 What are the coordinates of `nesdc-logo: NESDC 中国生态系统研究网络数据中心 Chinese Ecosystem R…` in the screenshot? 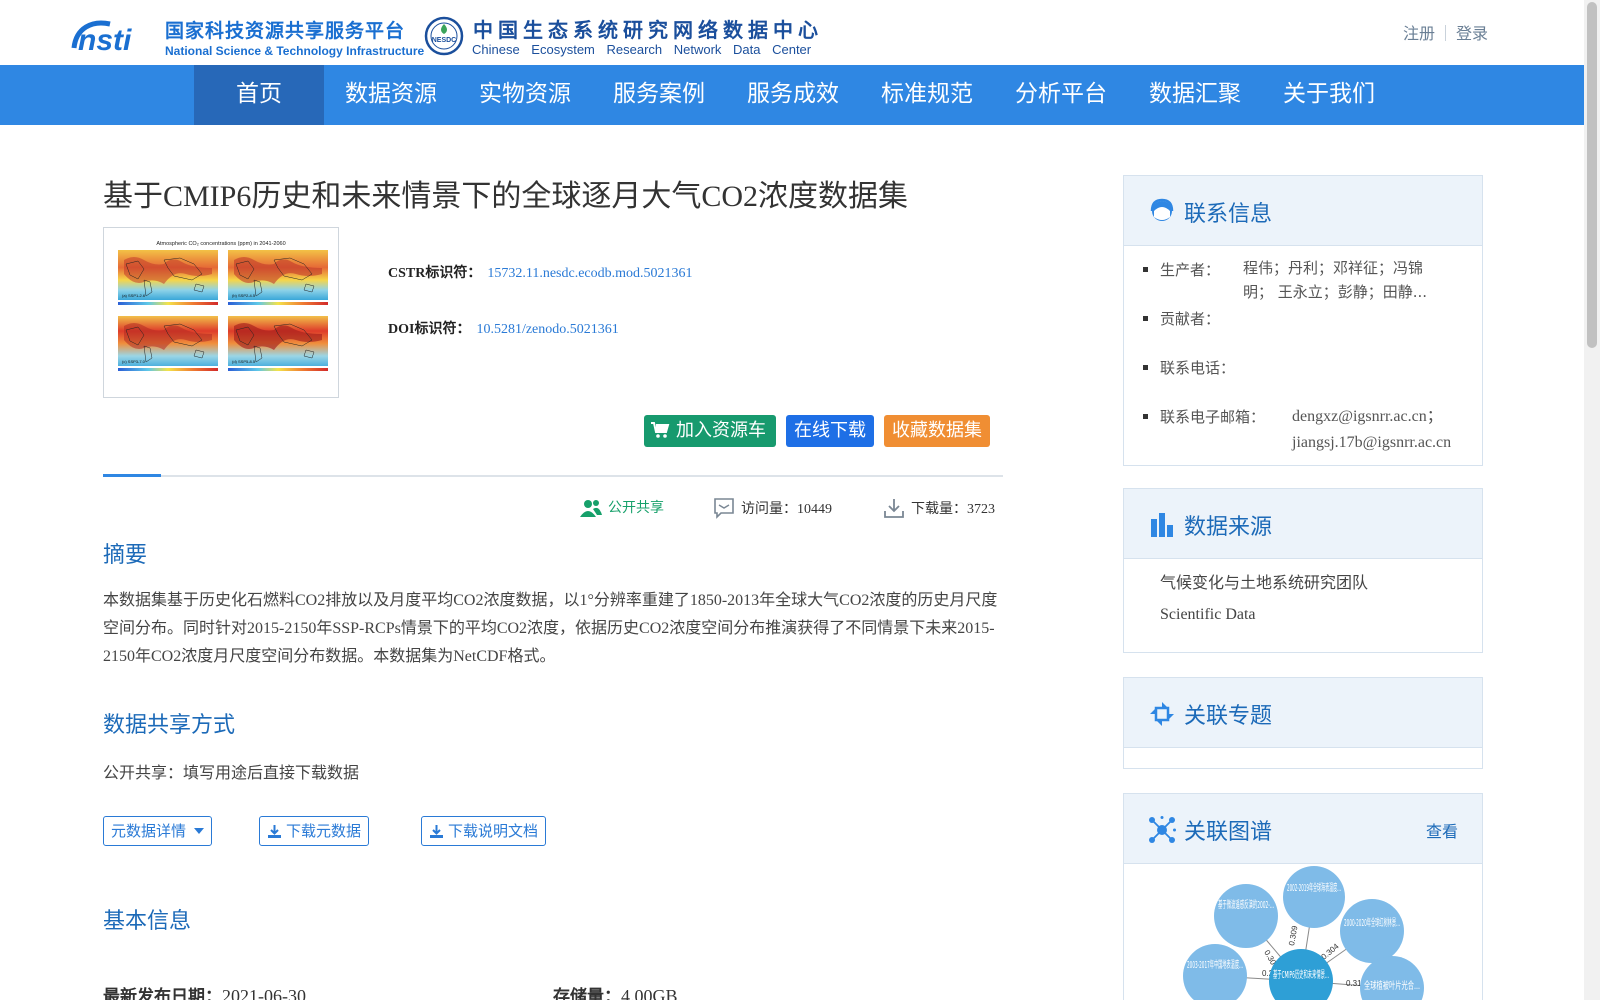 It's located at (634, 37).